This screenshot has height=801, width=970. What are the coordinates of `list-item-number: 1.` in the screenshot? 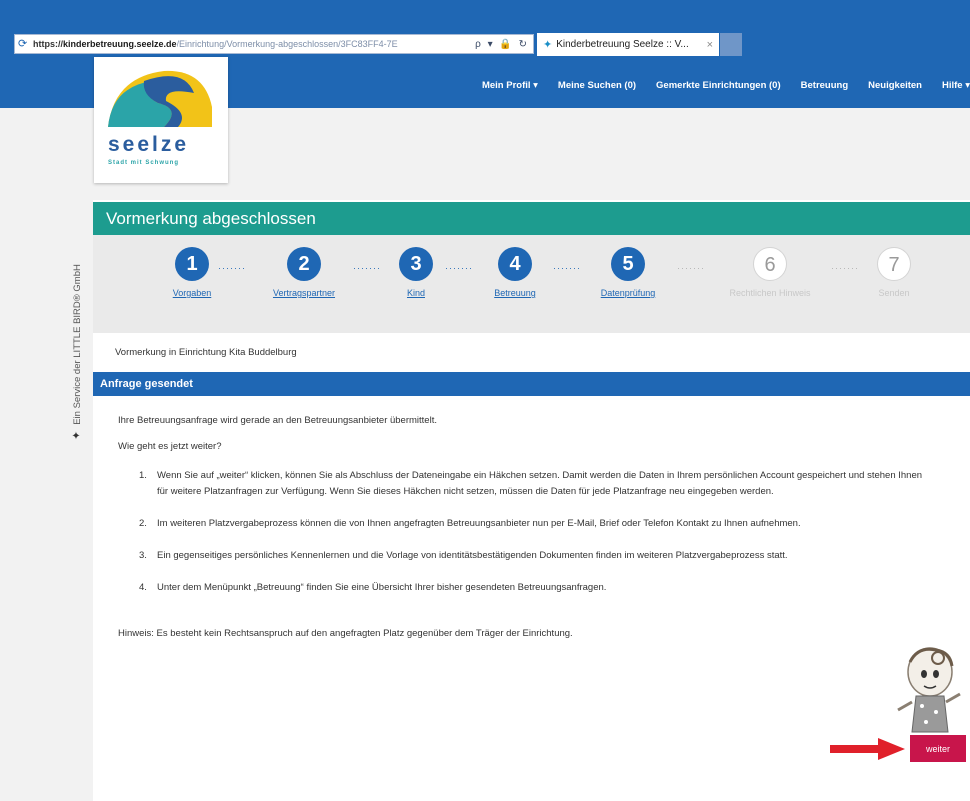 It's located at (143, 475).